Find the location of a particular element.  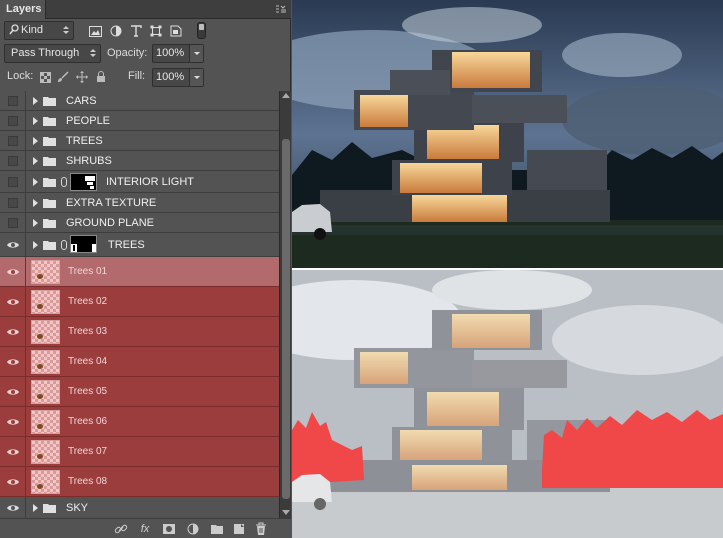

new-layer-icon is located at coordinates (239, 529).